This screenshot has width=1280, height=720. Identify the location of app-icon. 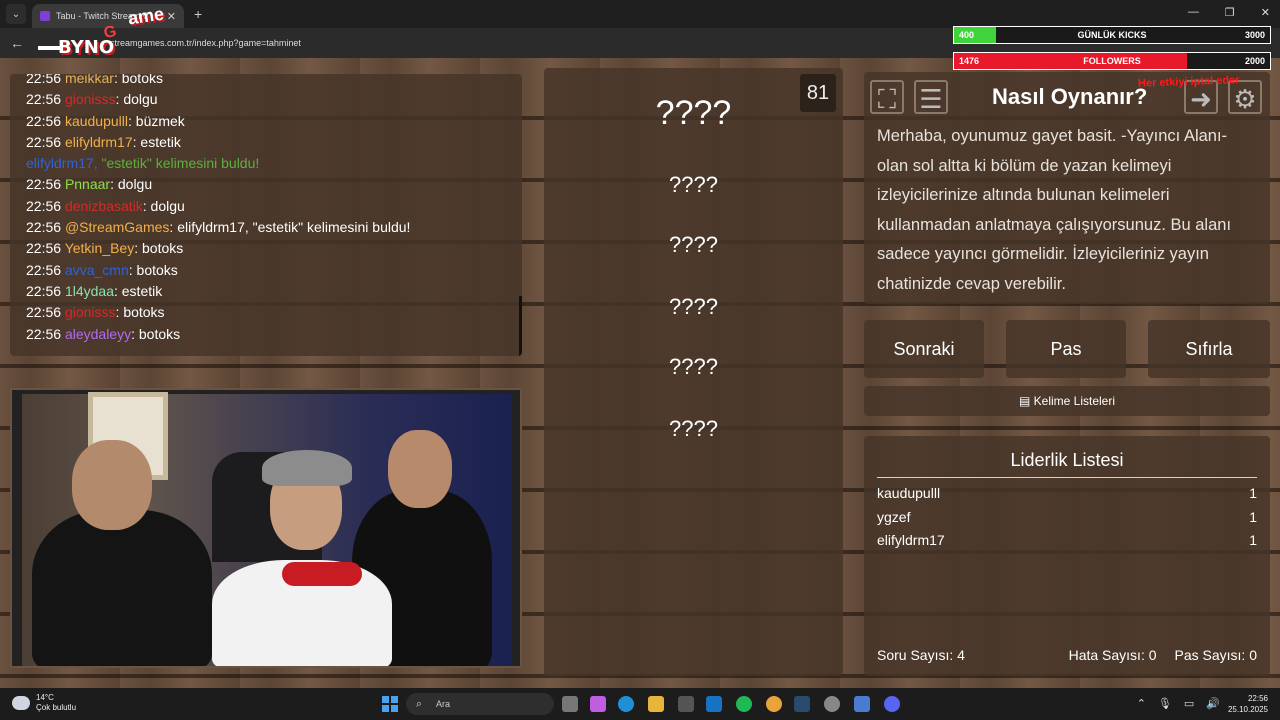
(862, 704).